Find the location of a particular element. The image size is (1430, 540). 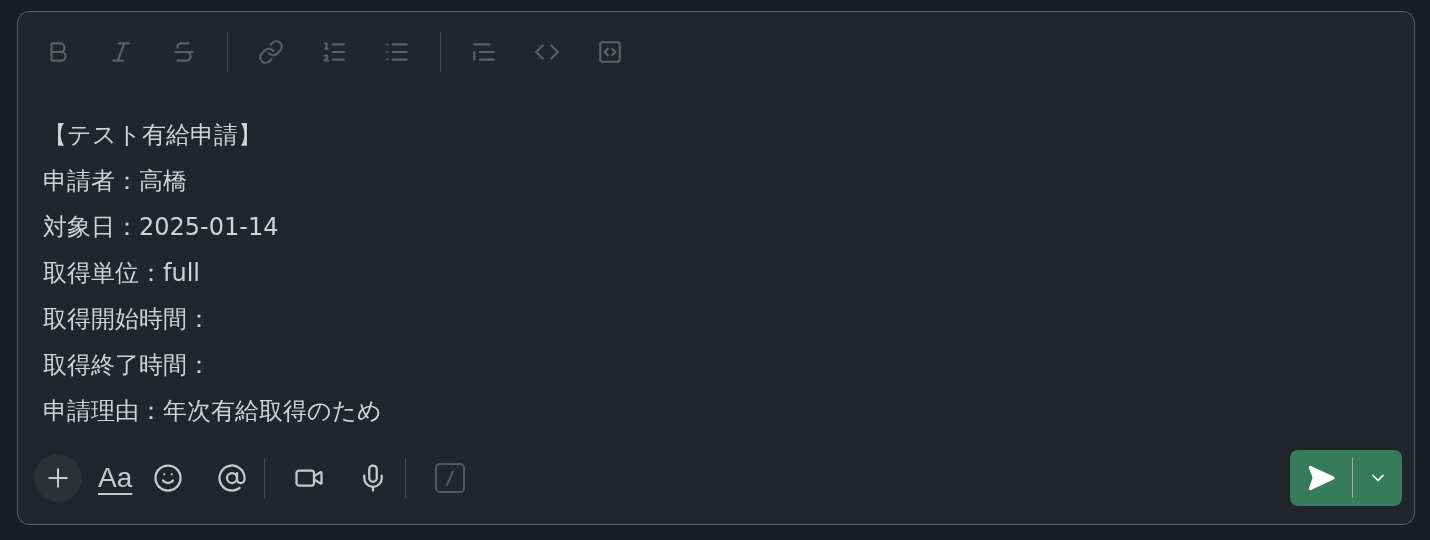

message-line: 取得開始時間： is located at coordinates (127, 319).